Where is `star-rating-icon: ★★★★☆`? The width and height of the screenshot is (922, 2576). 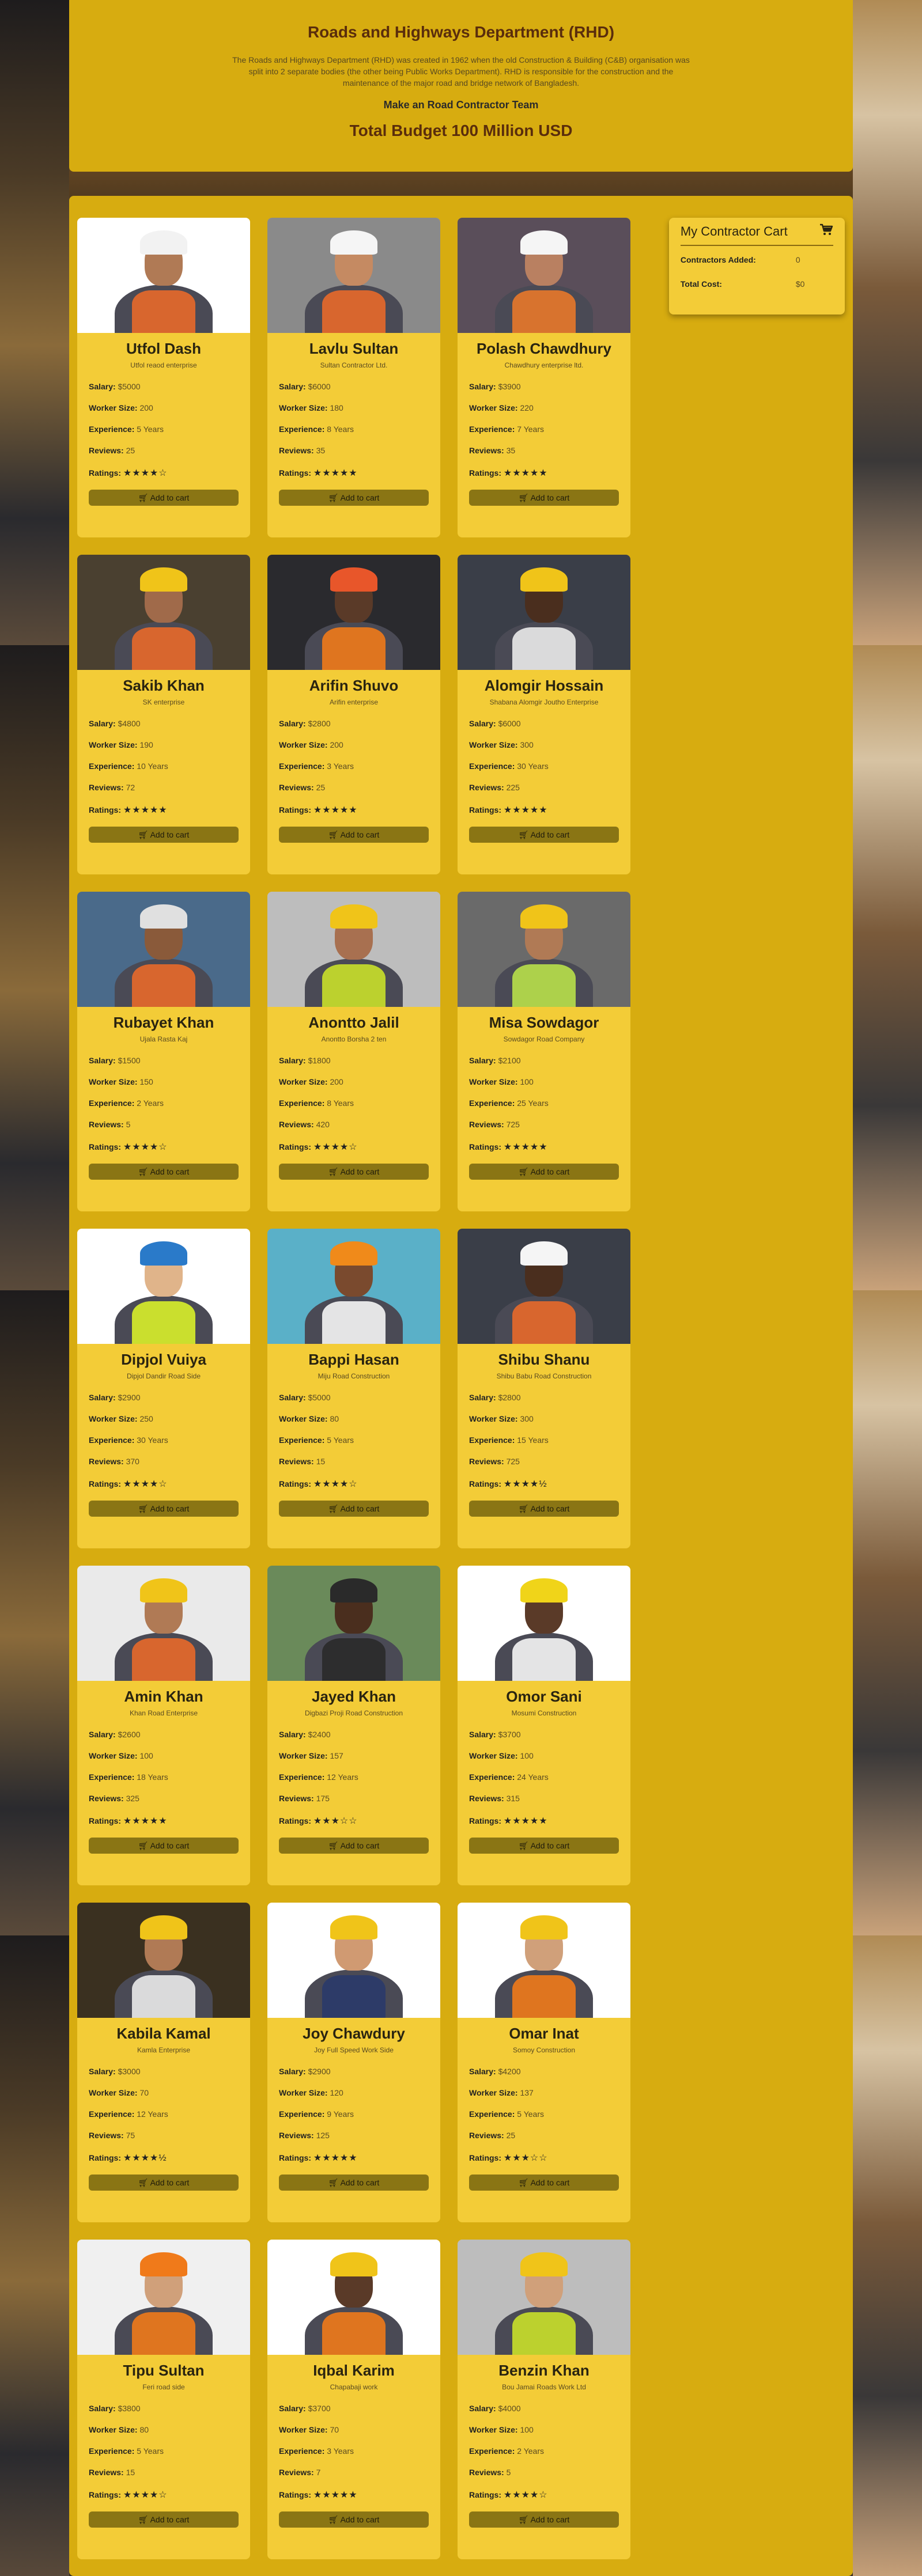 star-rating-icon: ★★★★☆ is located at coordinates (145, 2495).